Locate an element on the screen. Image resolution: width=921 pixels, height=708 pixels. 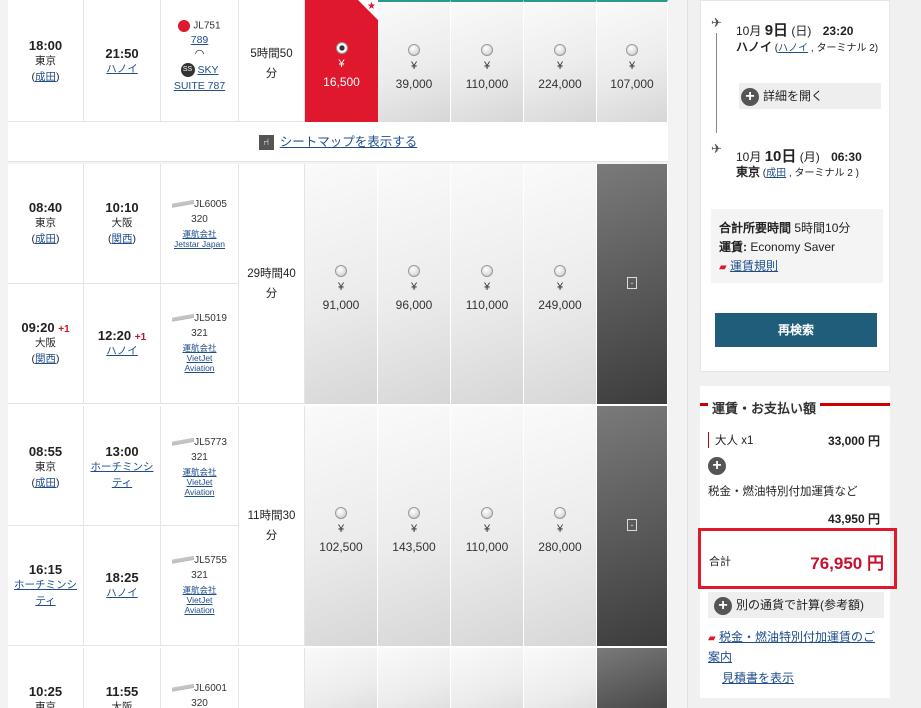
fare-price: 249,000 is located at coordinates (560, 305).